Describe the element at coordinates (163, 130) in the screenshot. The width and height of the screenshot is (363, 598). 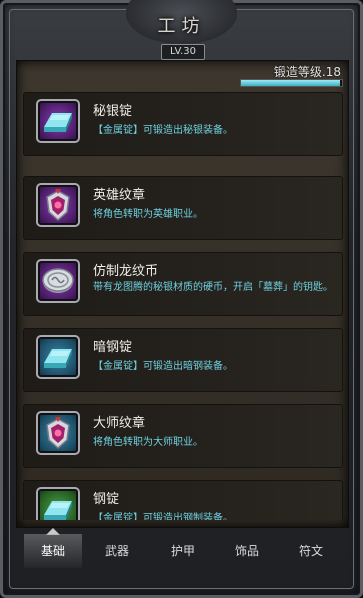
I see `item-description: 【金属锭】可锻造出秘银装备。` at that location.